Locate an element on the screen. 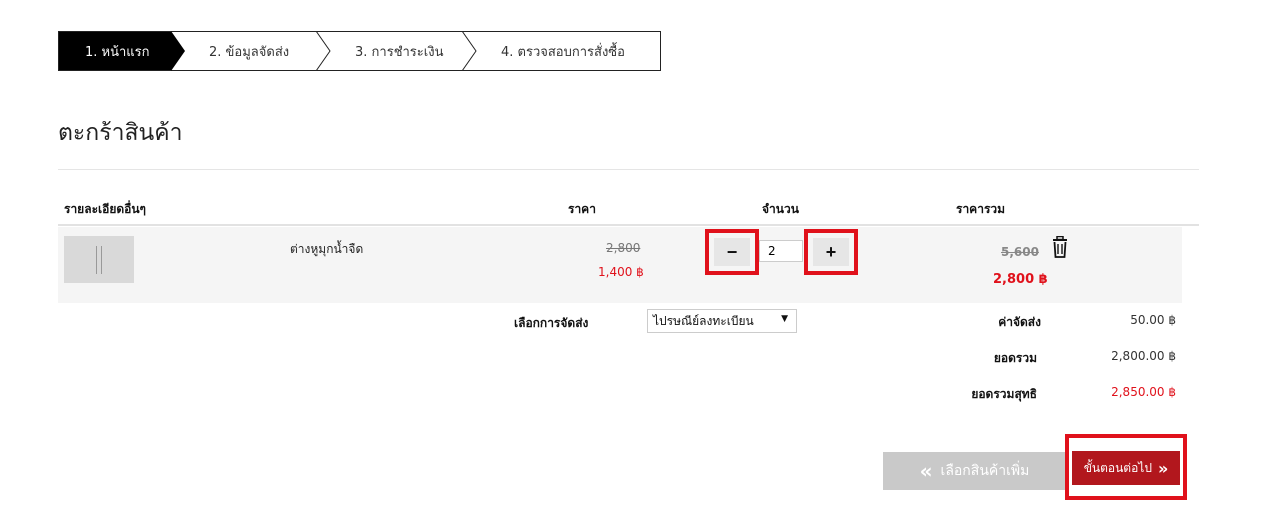 Image resolution: width=1285 pixels, height=507 pixels. continue-shopping-button: « เลือกสินค้าเพิ่ม is located at coordinates (974, 471).